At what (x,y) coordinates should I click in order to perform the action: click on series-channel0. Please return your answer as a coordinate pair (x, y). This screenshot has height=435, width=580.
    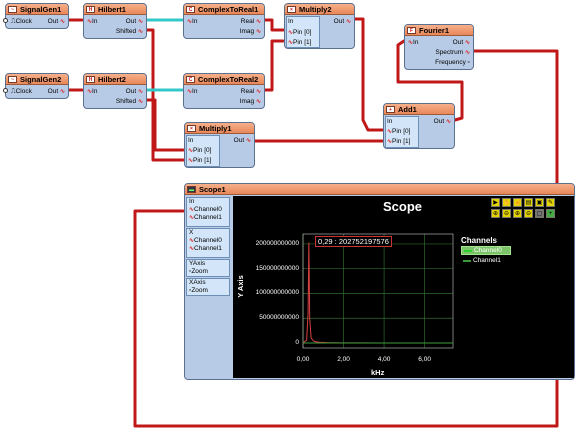
    Looking at the image, I should click on (378, 293).